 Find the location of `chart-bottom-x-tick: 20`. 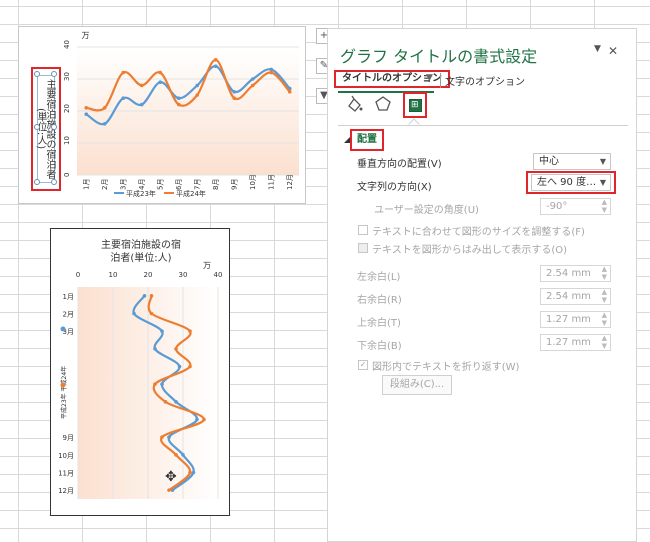

chart-bottom-x-tick: 20 is located at coordinates (148, 275).